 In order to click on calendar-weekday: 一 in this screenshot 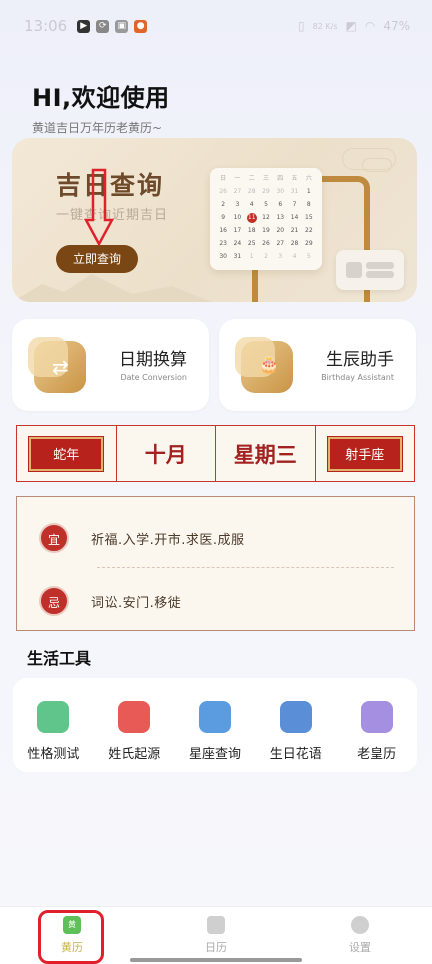, I will do `click(237, 178)`.